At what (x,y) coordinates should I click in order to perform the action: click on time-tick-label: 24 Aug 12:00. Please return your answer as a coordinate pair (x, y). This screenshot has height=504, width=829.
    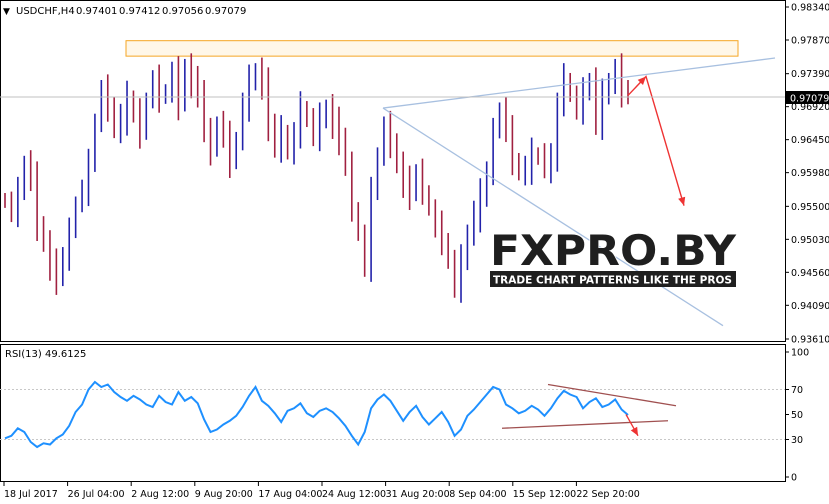
    Looking at the image, I should click on (354, 494).